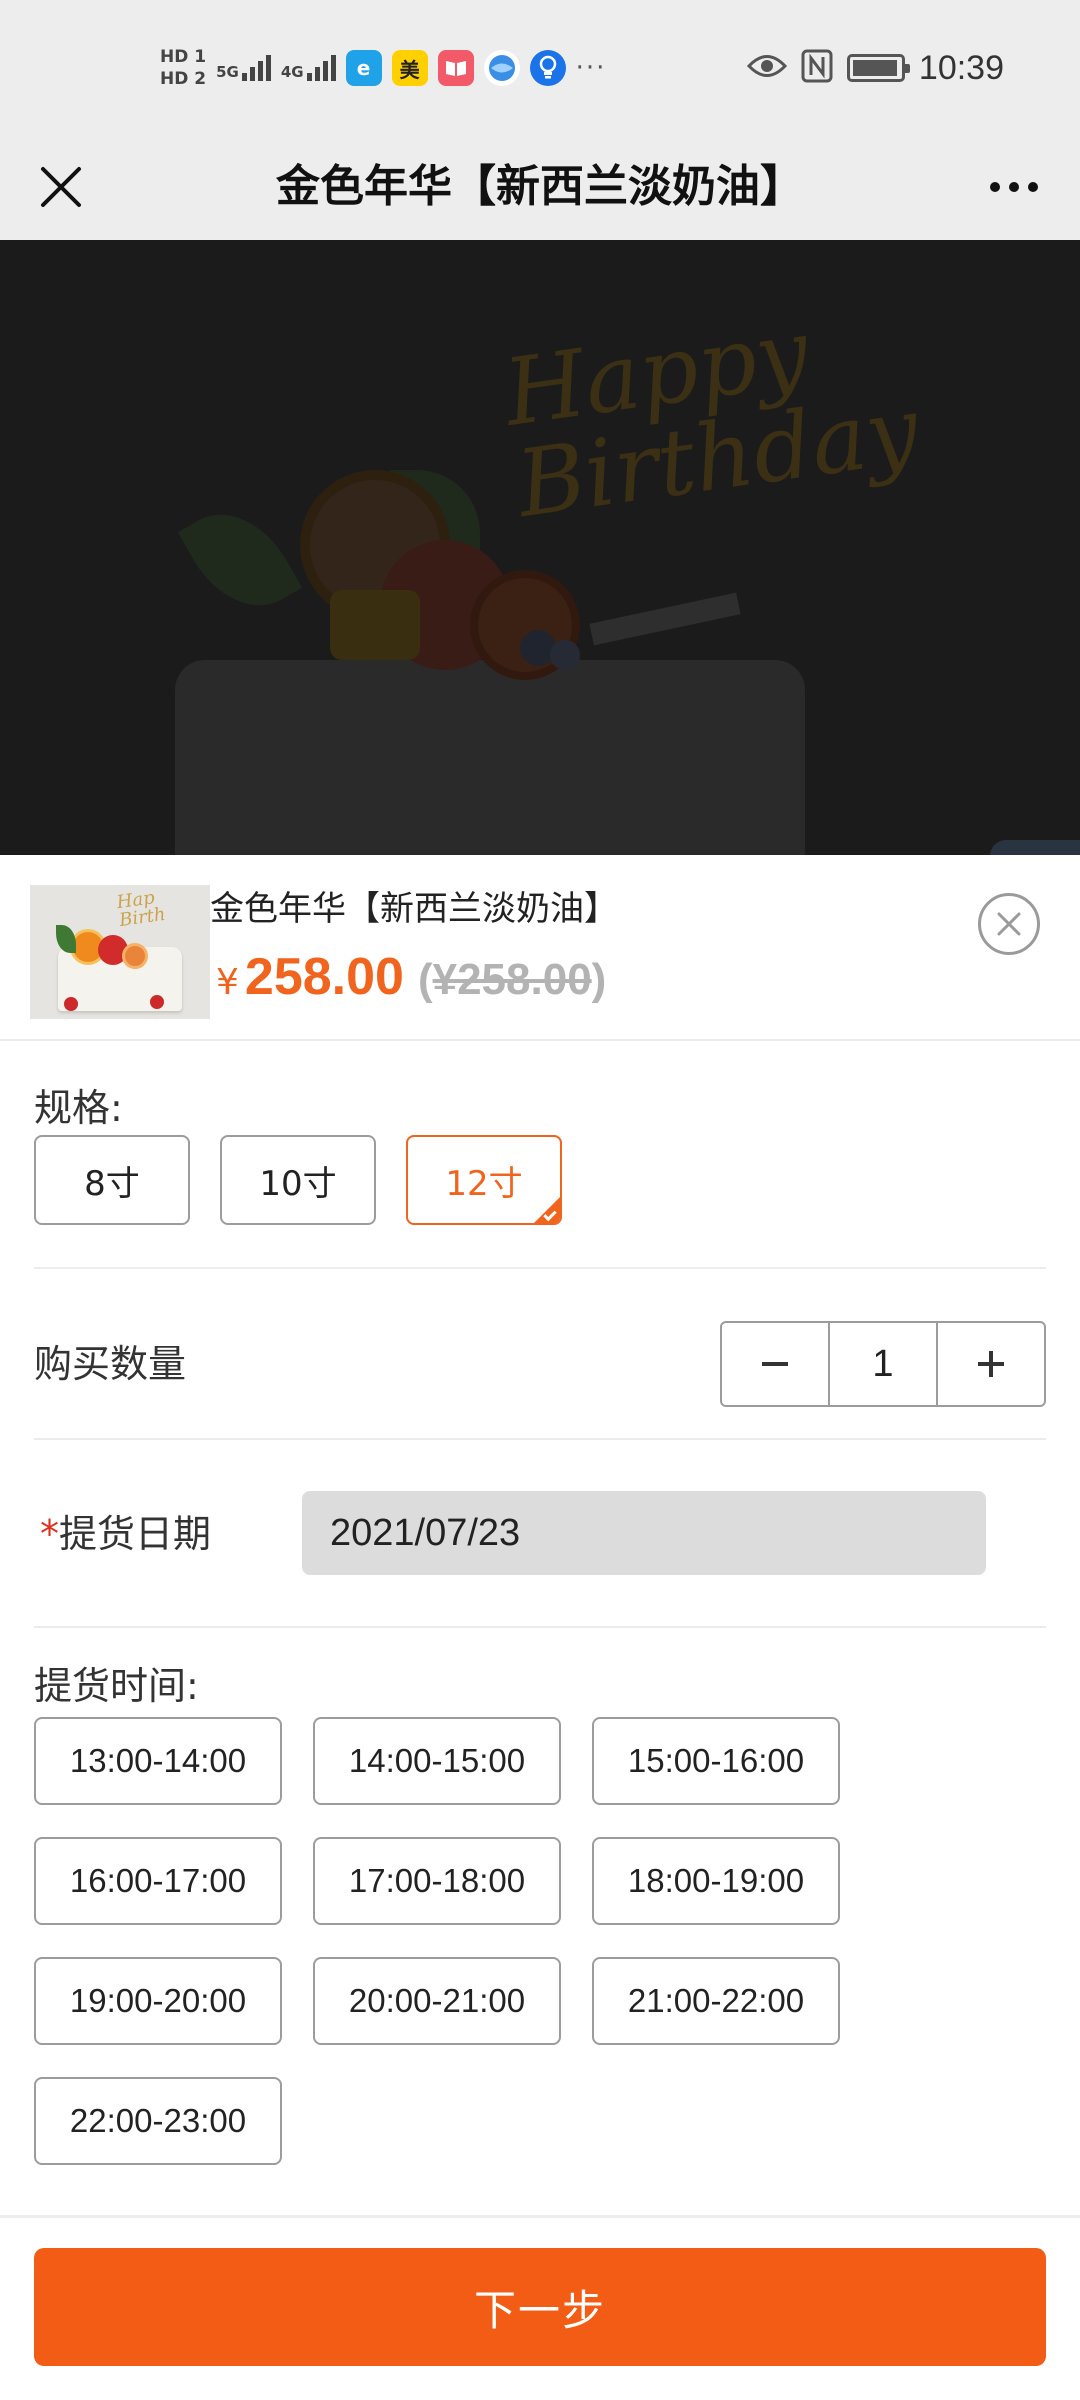 The width and height of the screenshot is (1080, 2400). What do you see at coordinates (878, 68) in the screenshot?
I see `battery-icon` at bounding box center [878, 68].